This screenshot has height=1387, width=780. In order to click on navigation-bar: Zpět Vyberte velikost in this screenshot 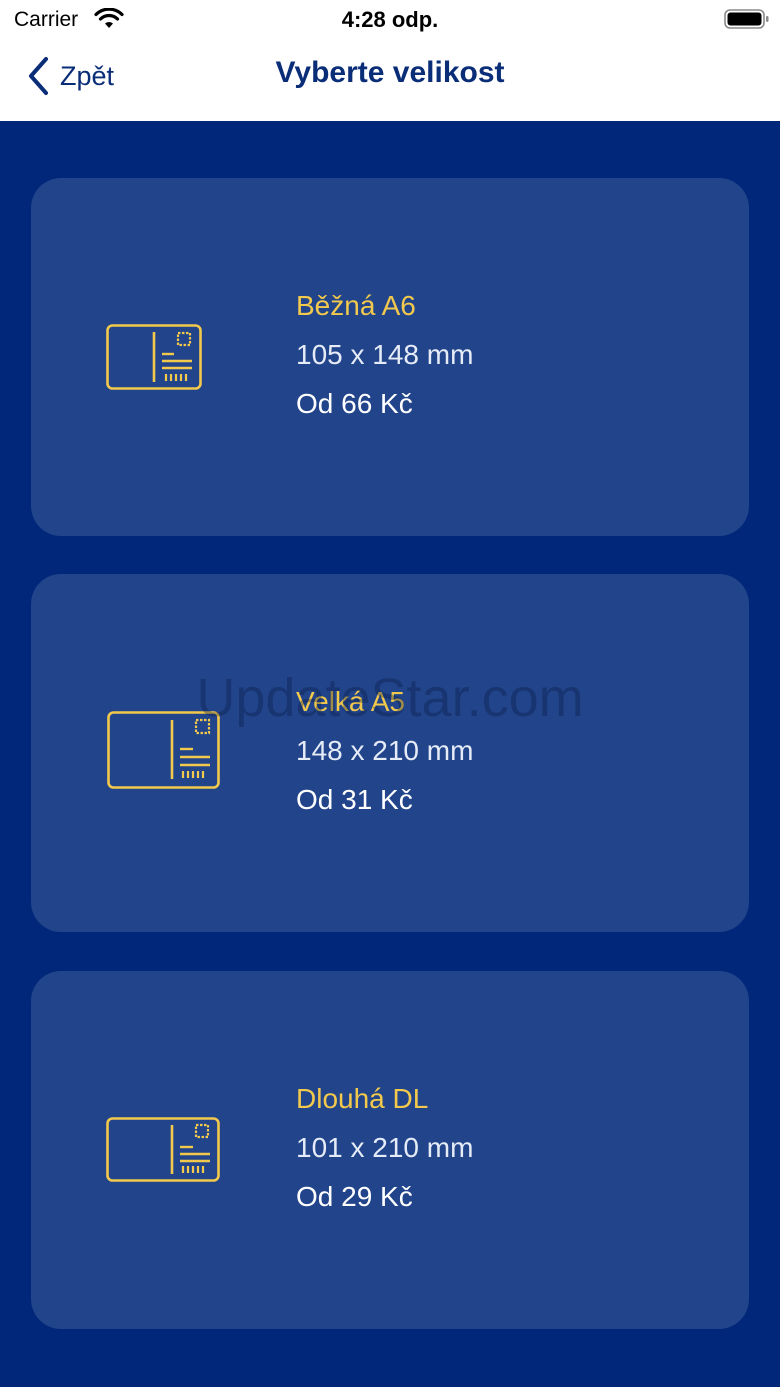, I will do `click(390, 80)`.